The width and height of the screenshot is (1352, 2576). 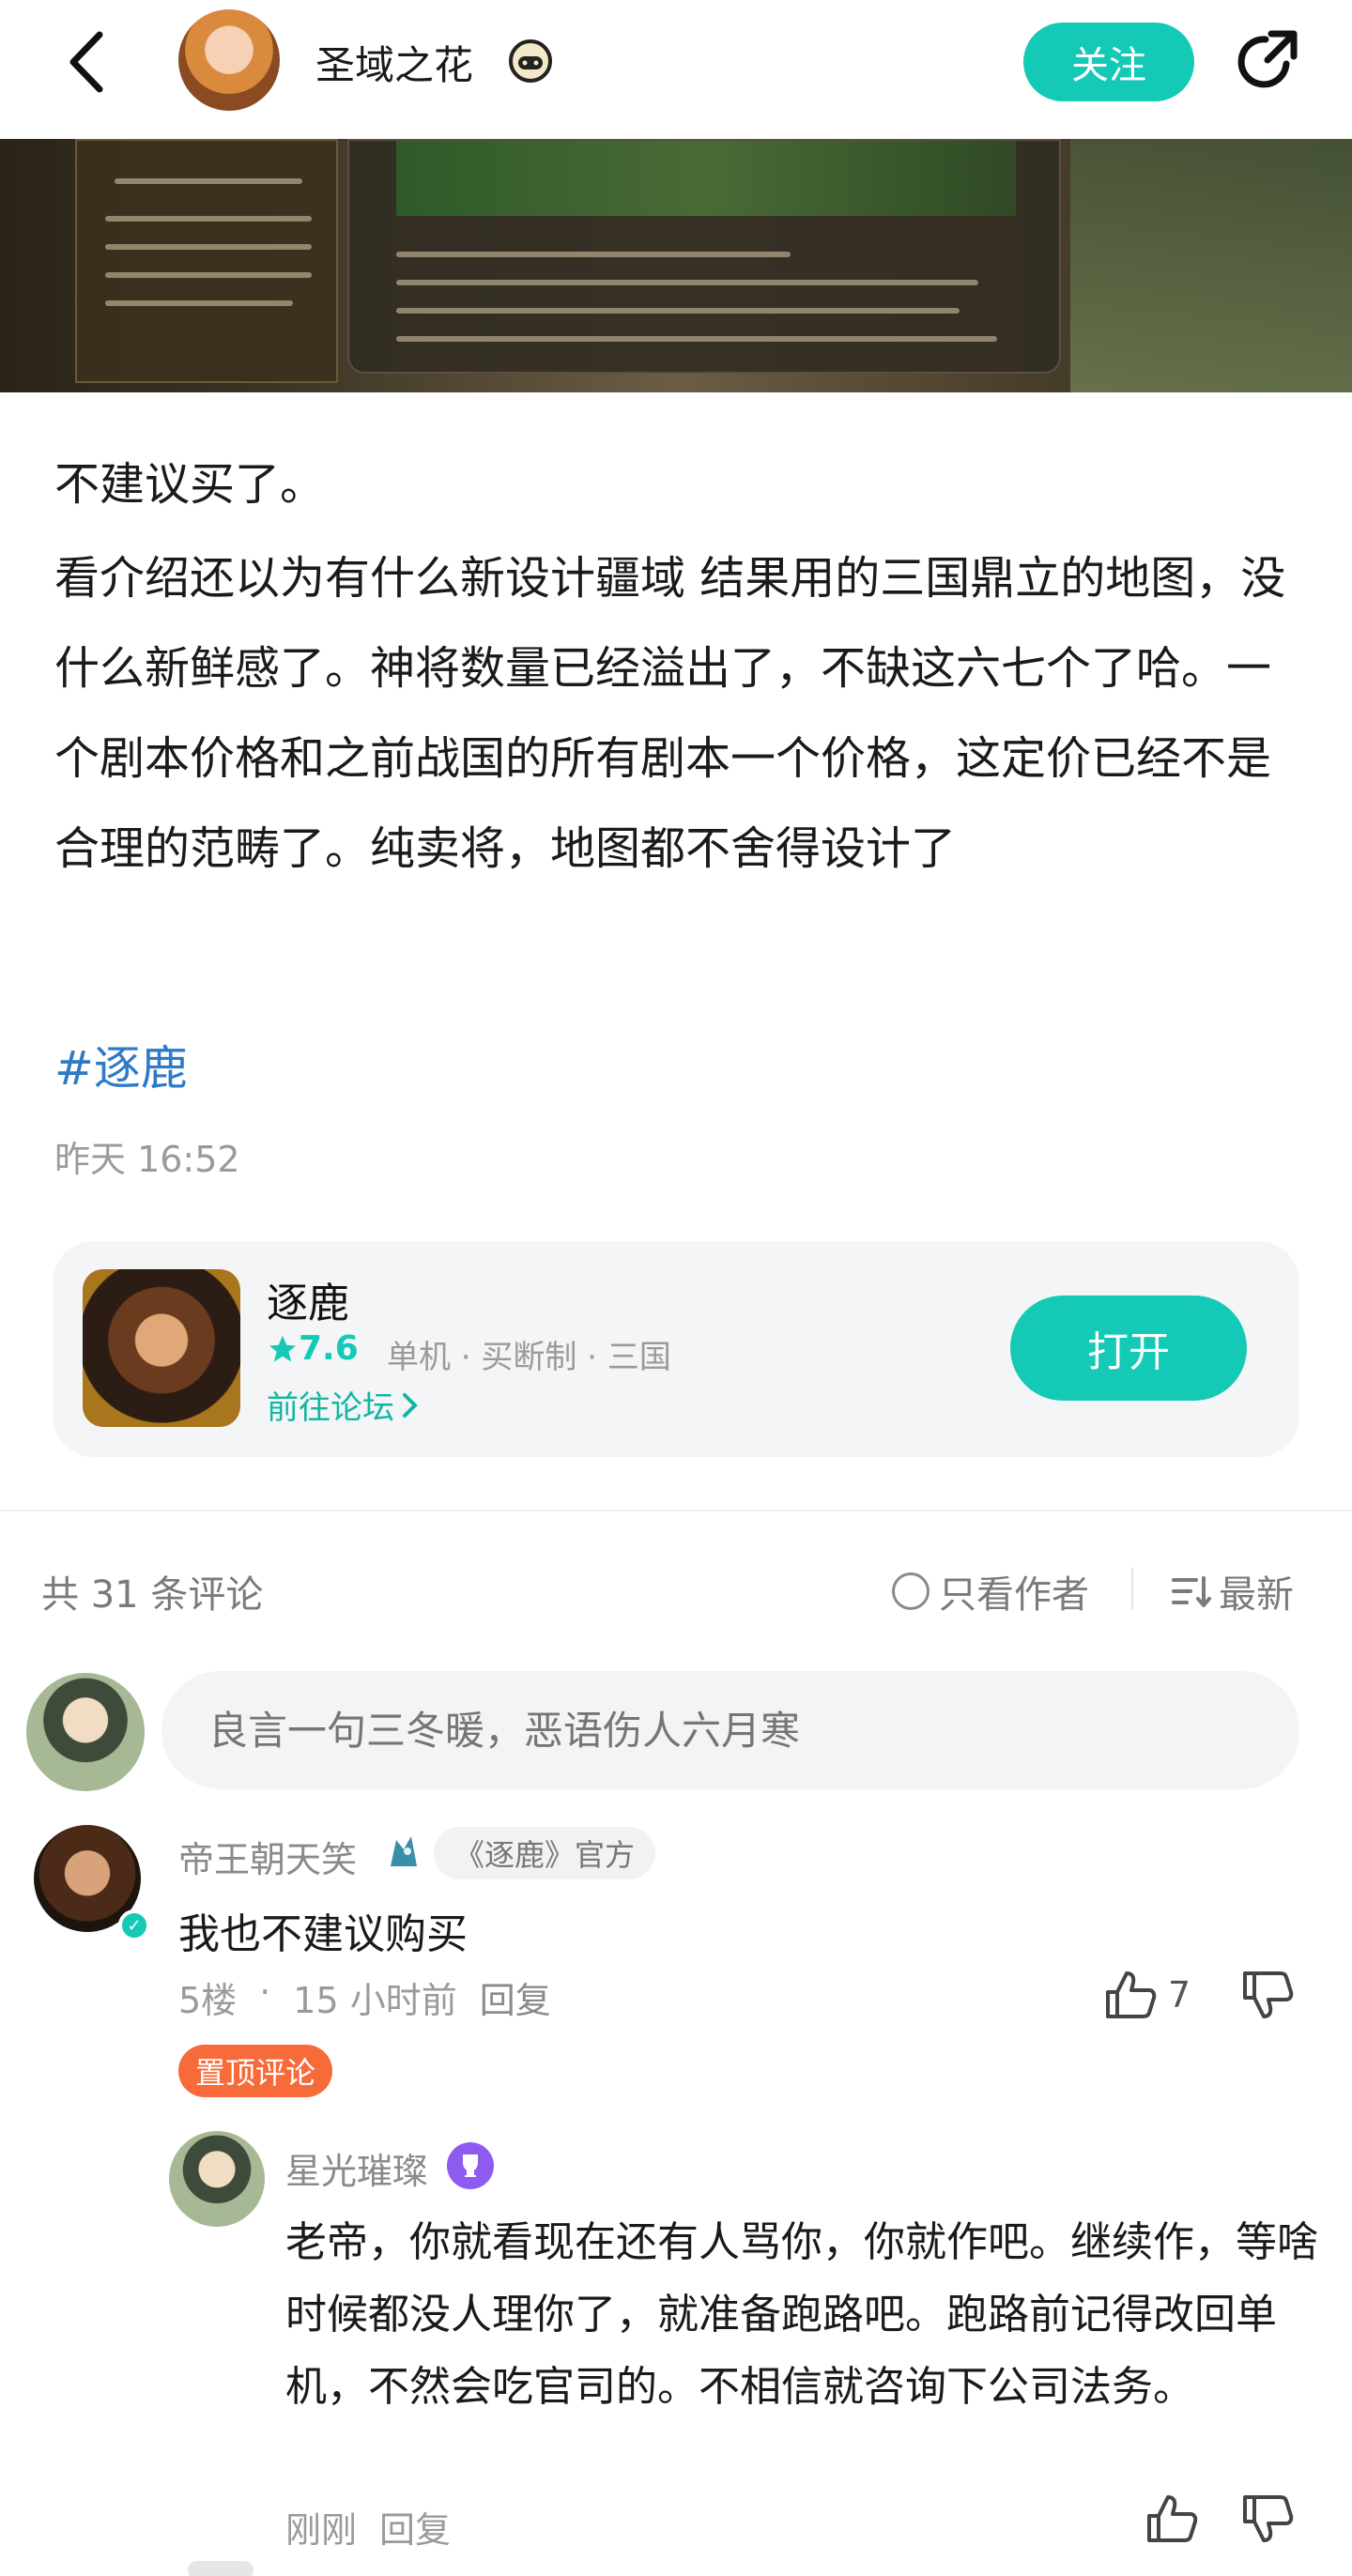 I want to click on post-image, so click(x=676, y=266).